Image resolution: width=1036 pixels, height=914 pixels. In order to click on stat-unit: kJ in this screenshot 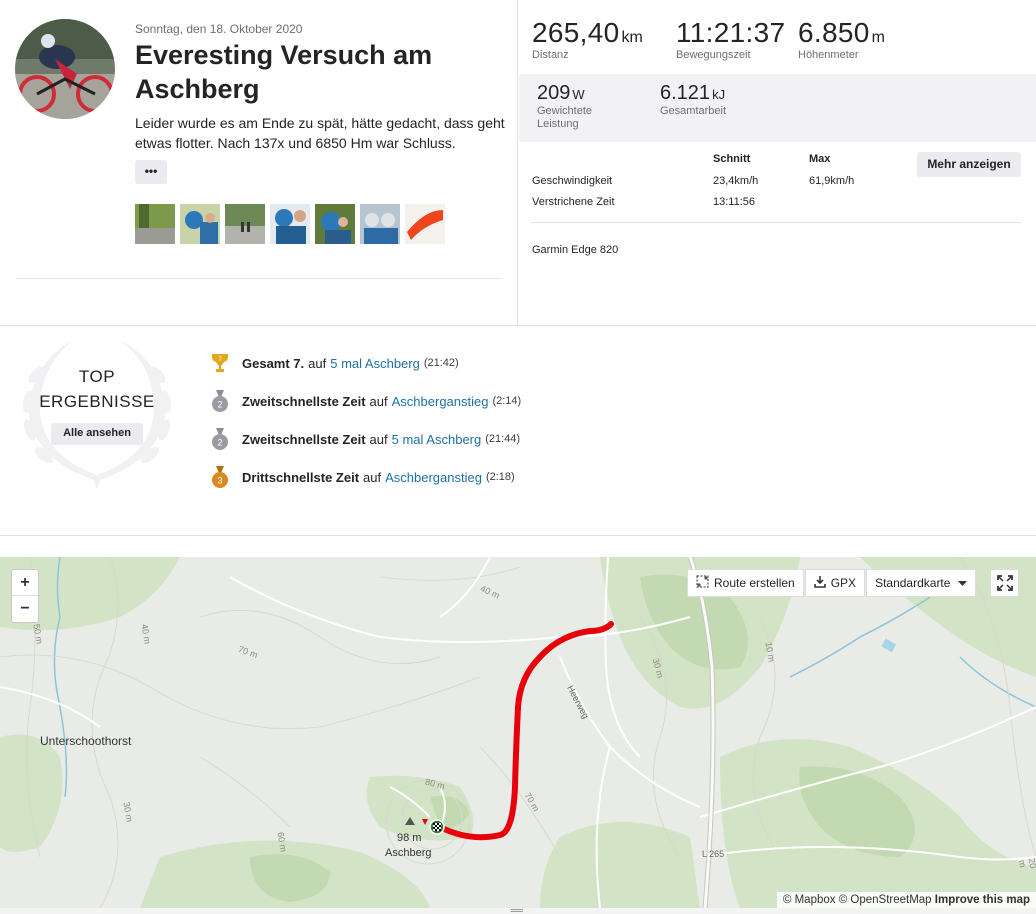, I will do `click(719, 94)`.